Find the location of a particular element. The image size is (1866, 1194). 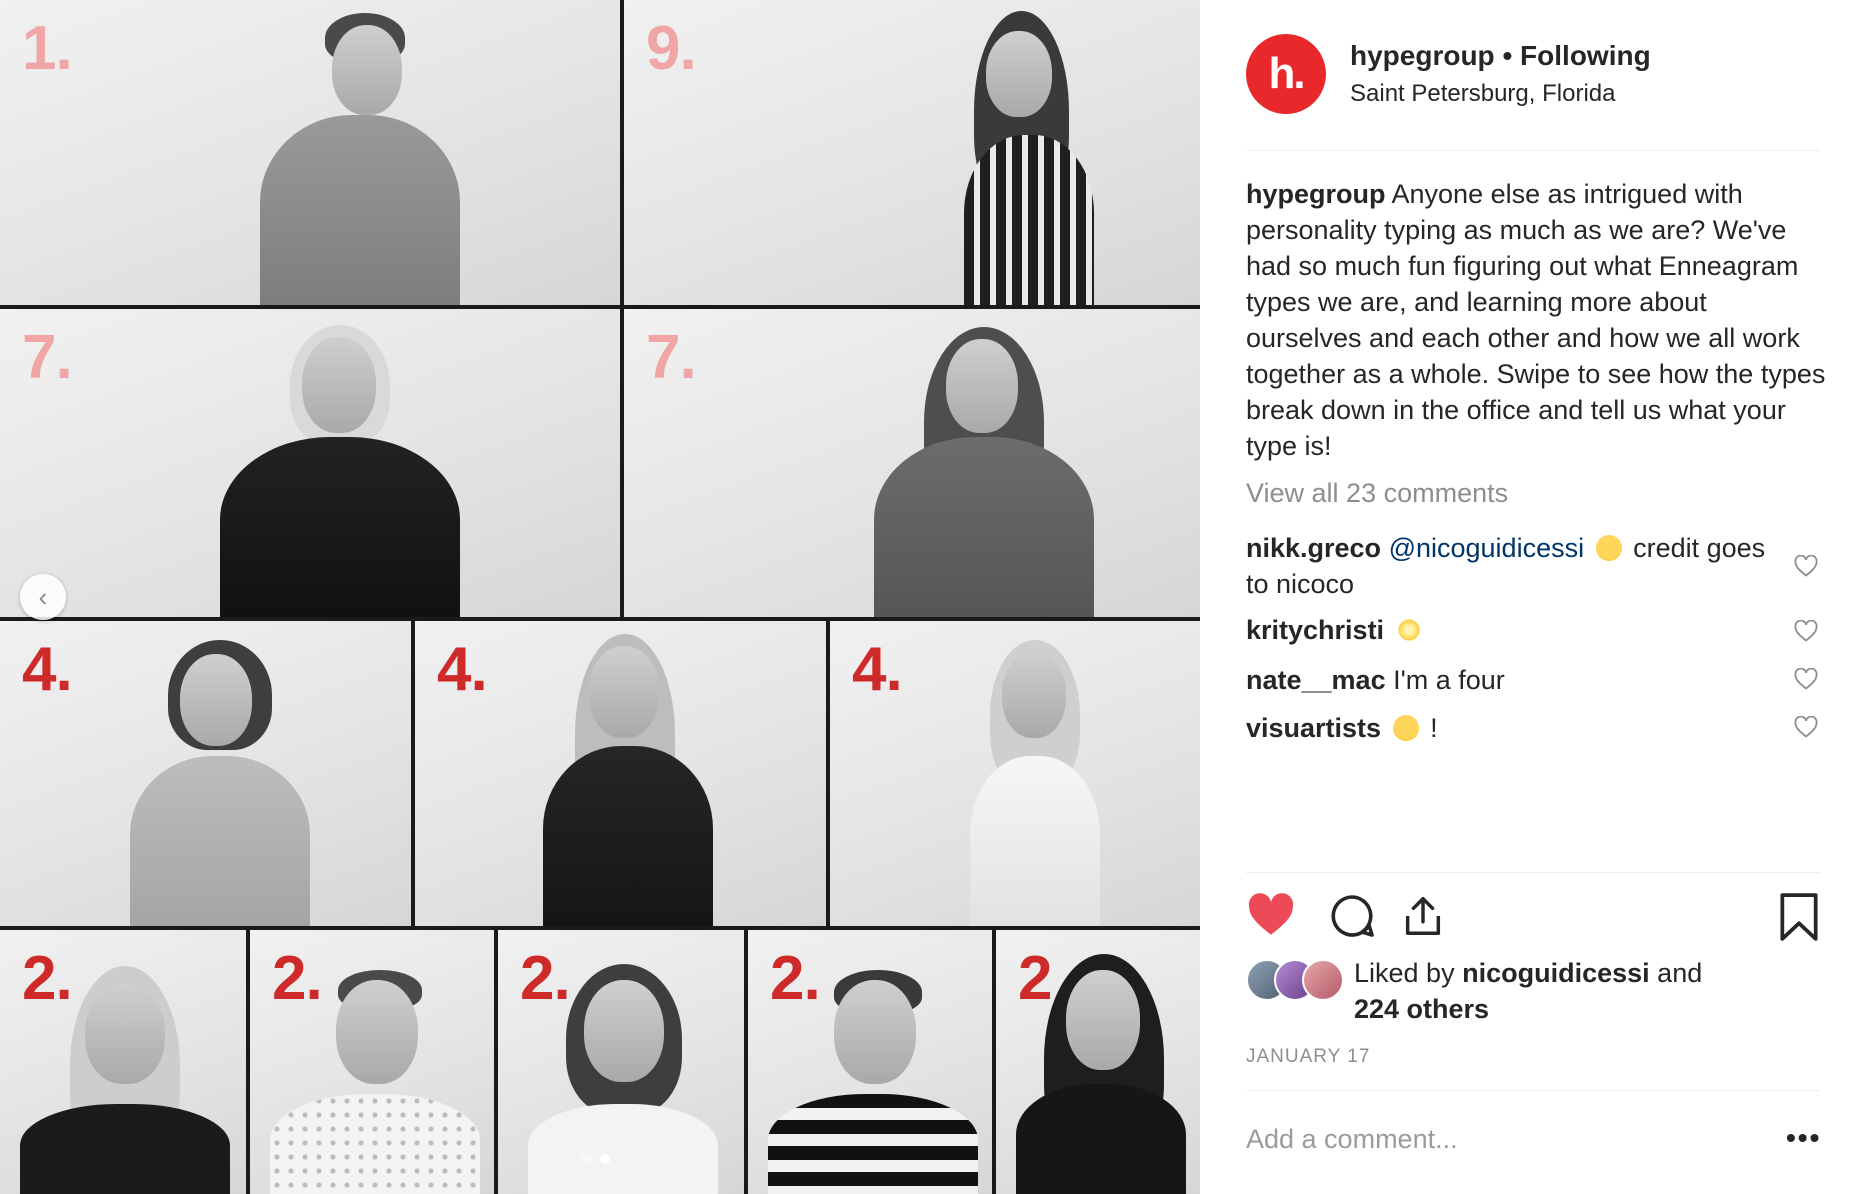

comment-username: nate__mac is located at coordinates (1316, 680).